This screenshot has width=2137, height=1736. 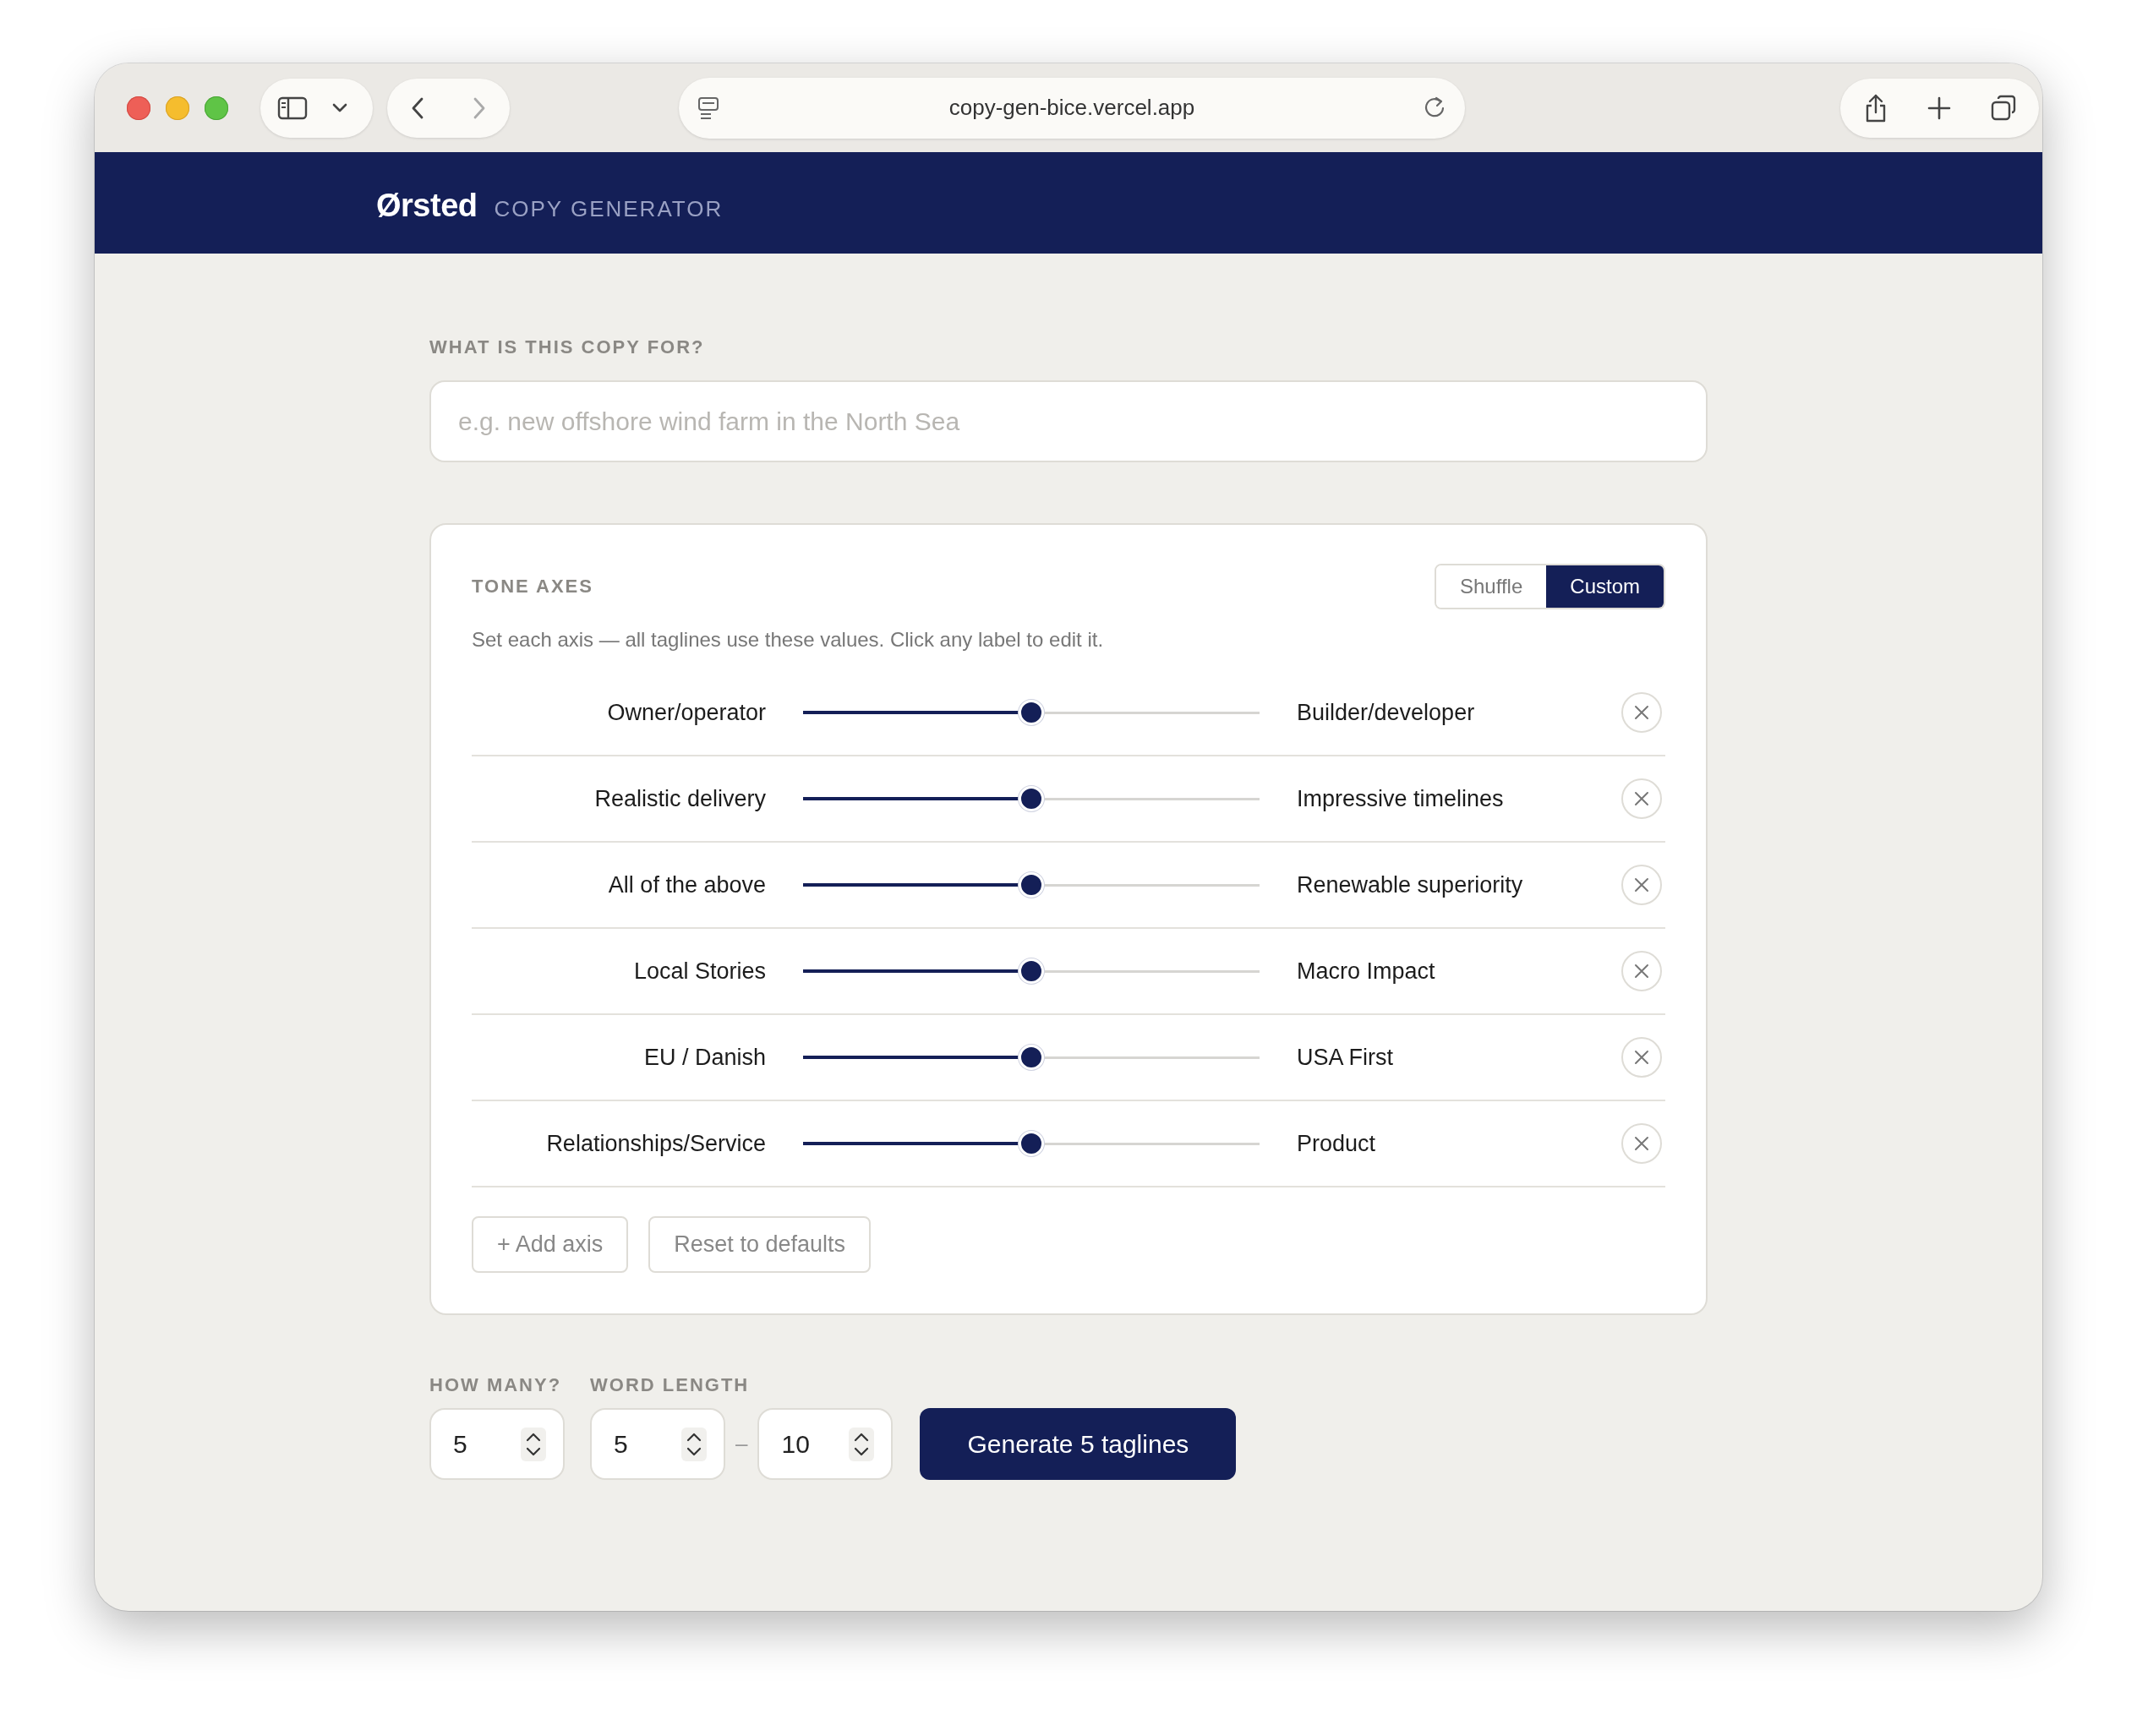 I want to click on axis-label: Renewable superiority, so click(x=1459, y=884).